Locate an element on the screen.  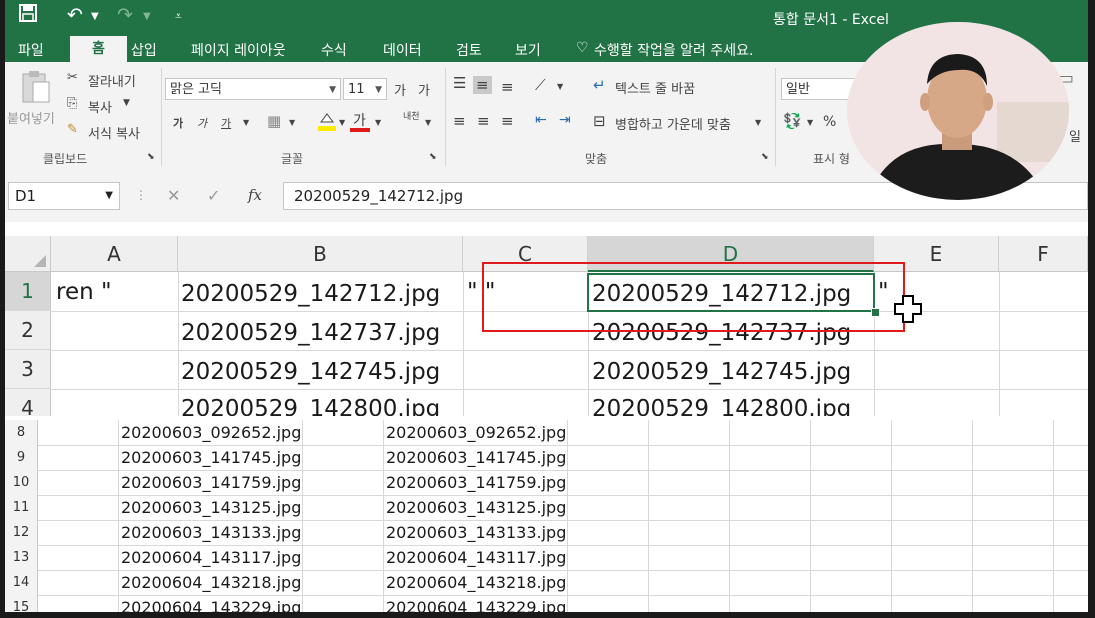
undo-icon: ↶ is located at coordinates (75, 15).